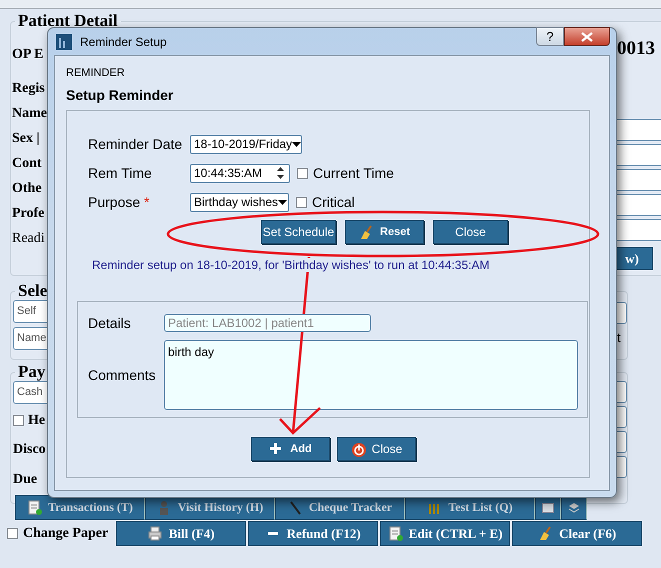 The width and height of the screenshot is (661, 568). I want to click on field-label: Disco, so click(30, 450).